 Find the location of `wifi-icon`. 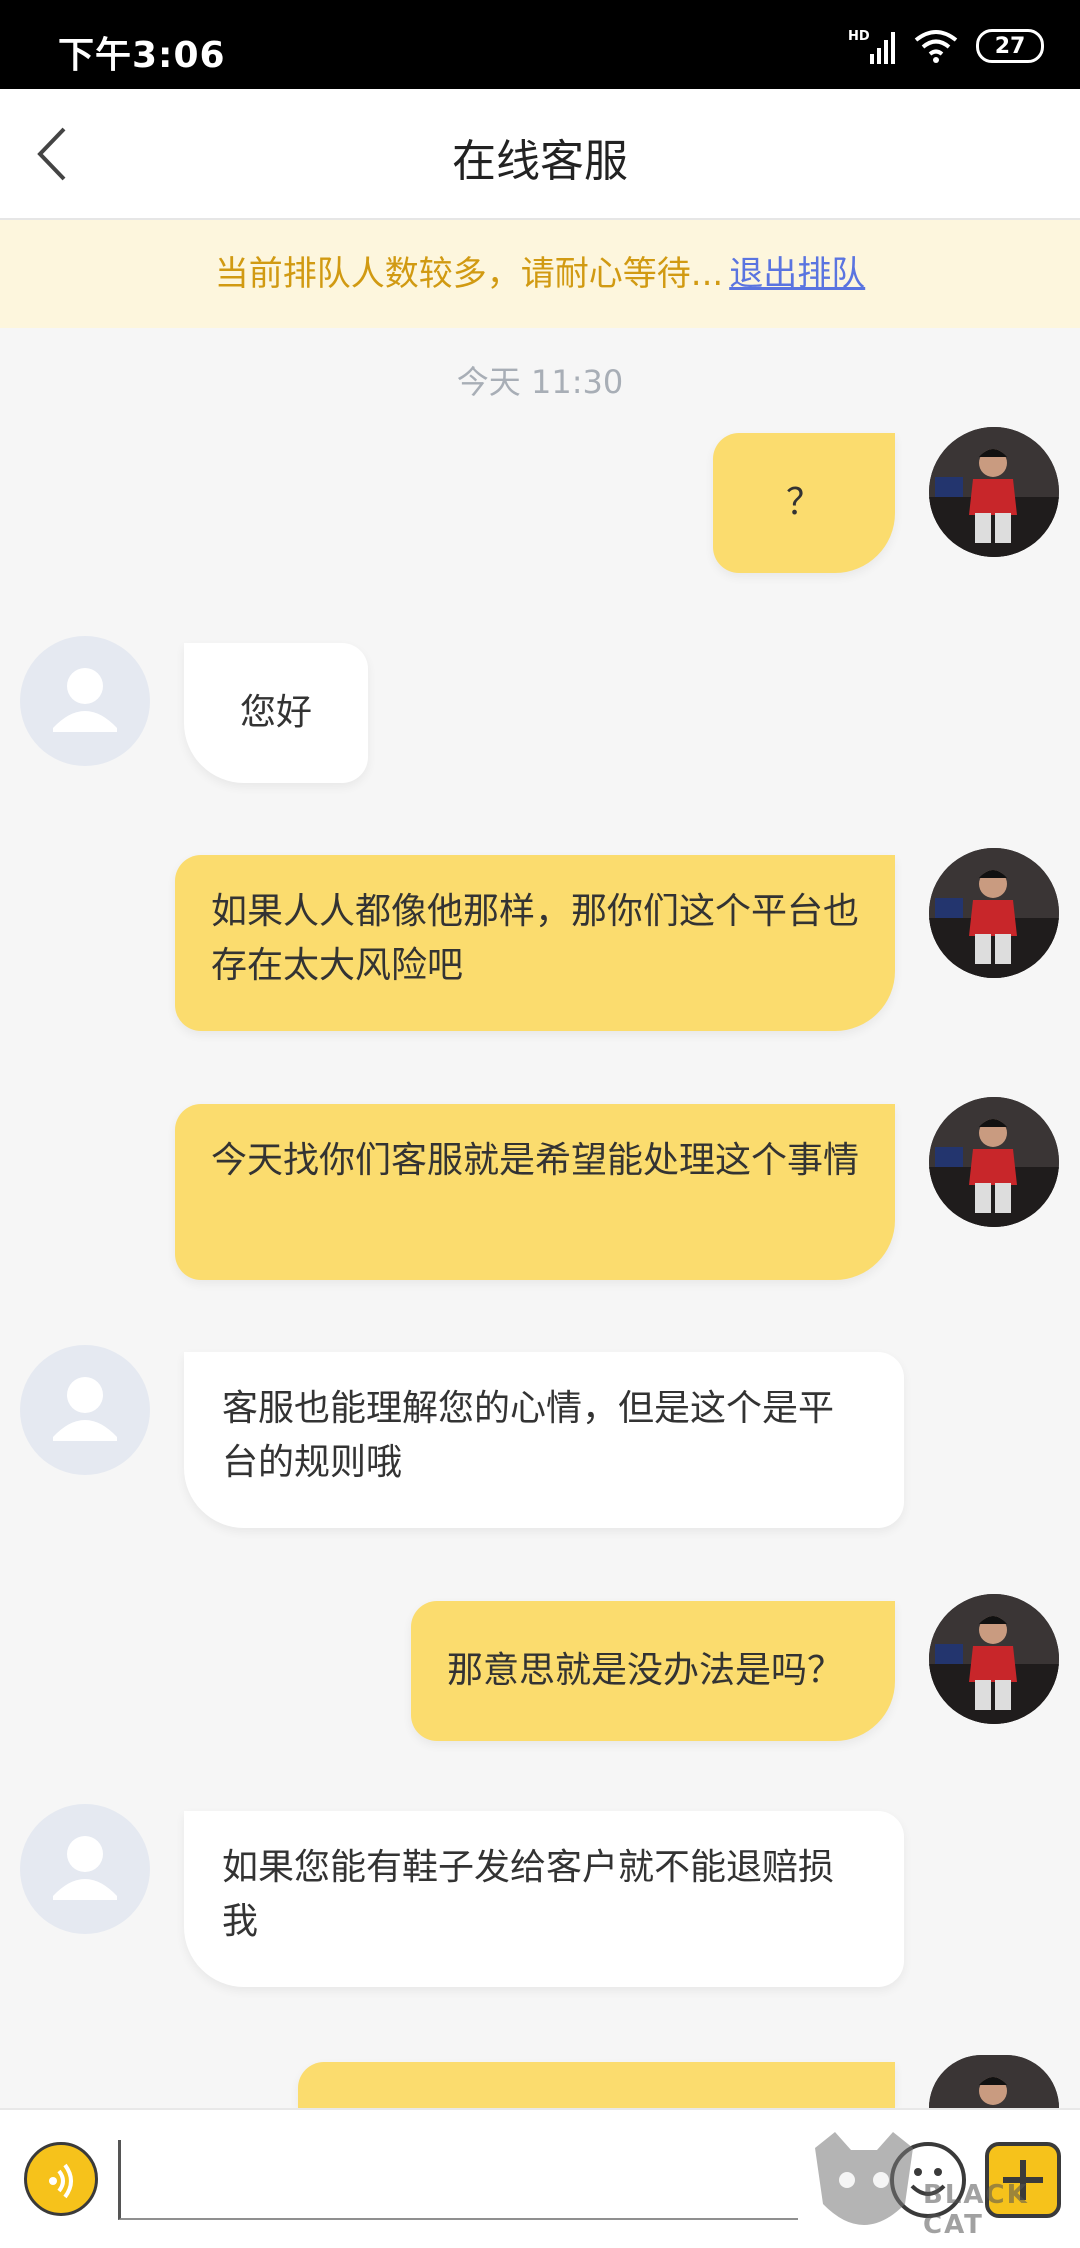

wifi-icon is located at coordinates (936, 46).